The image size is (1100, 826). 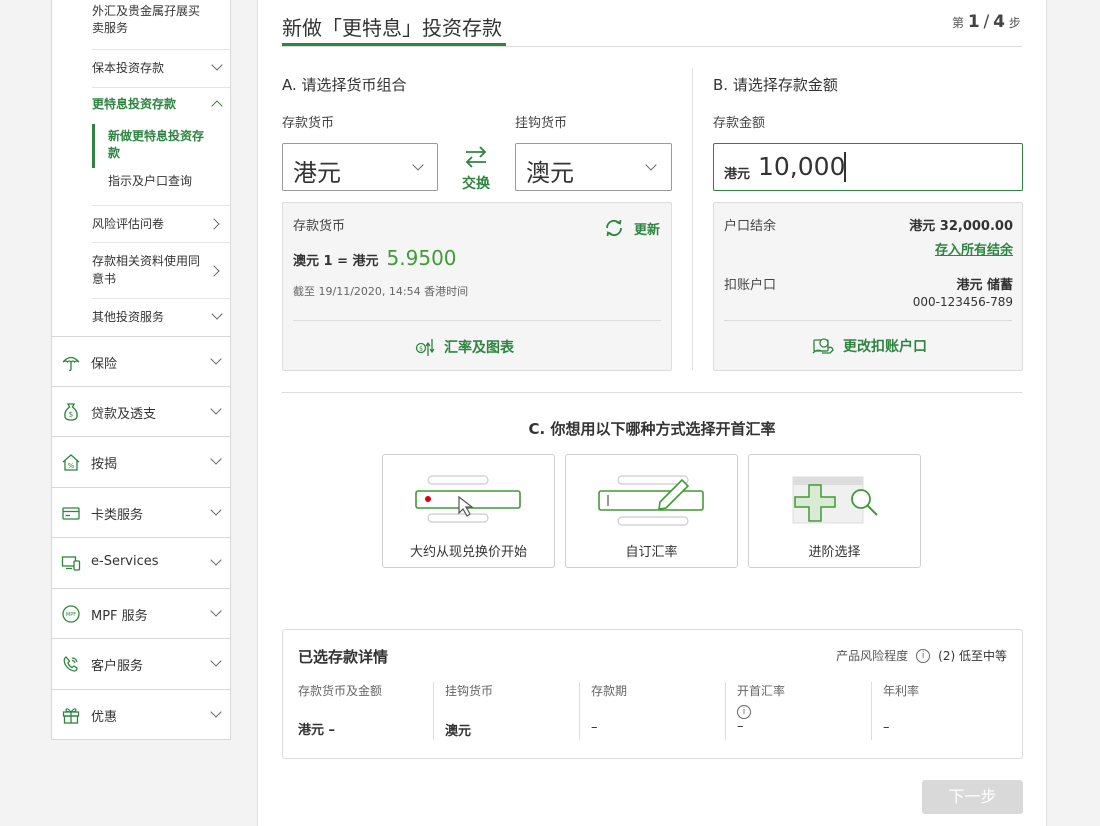 I want to click on option-market-rate: 大约从现兑换价开始, so click(x=468, y=511).